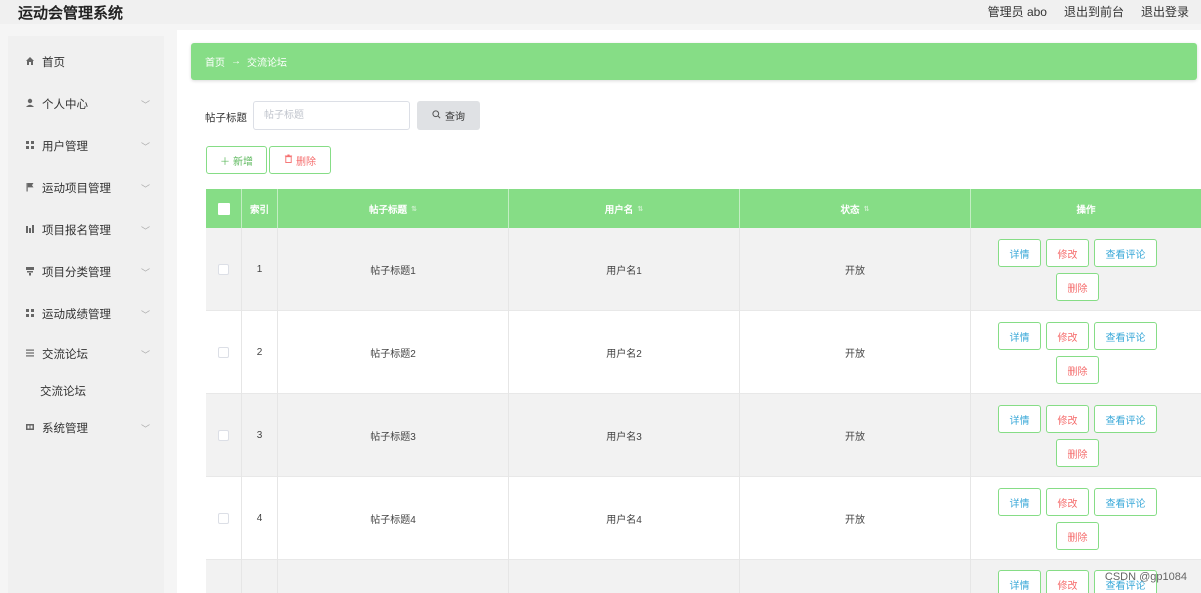  I want to click on sidebar-item-home: 首页, so click(86, 62).